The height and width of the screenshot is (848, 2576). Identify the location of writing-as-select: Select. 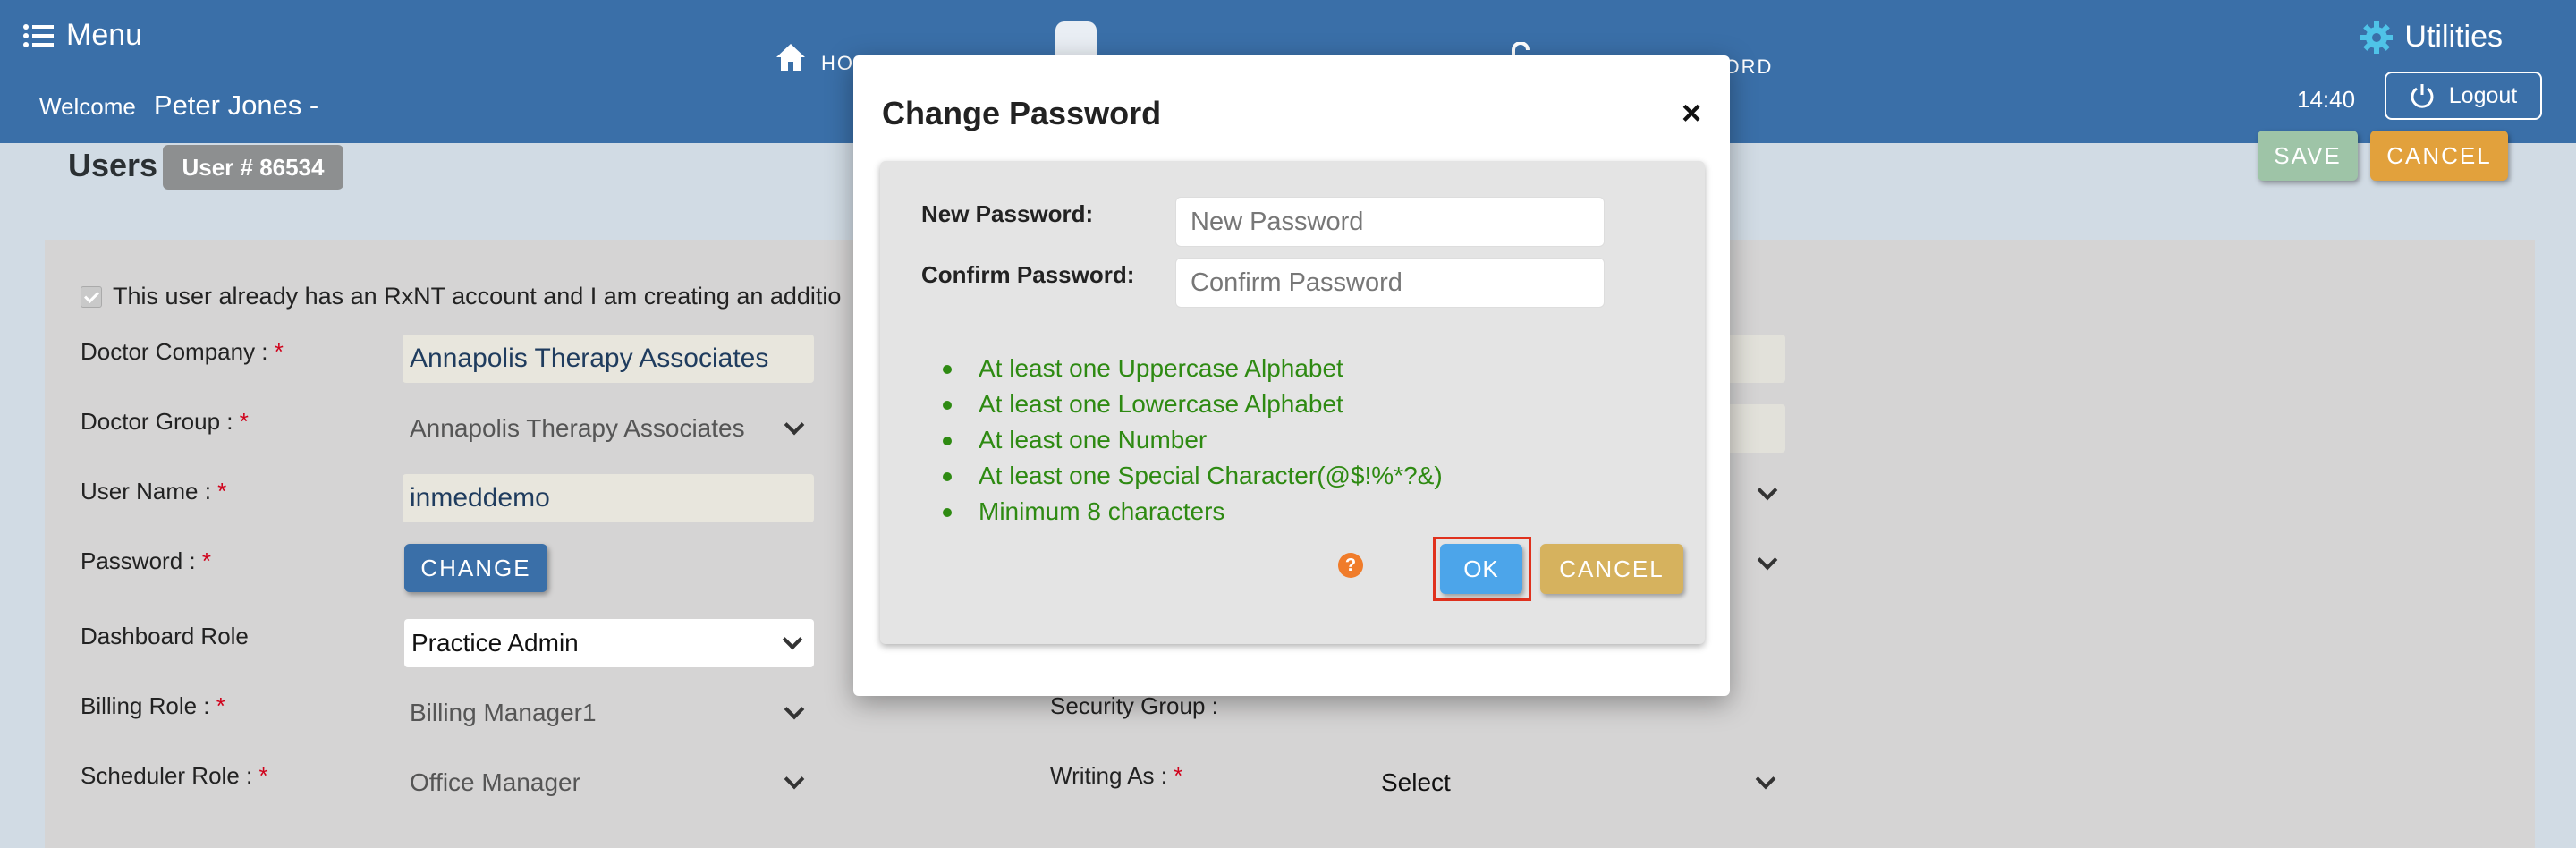
(1580, 783).